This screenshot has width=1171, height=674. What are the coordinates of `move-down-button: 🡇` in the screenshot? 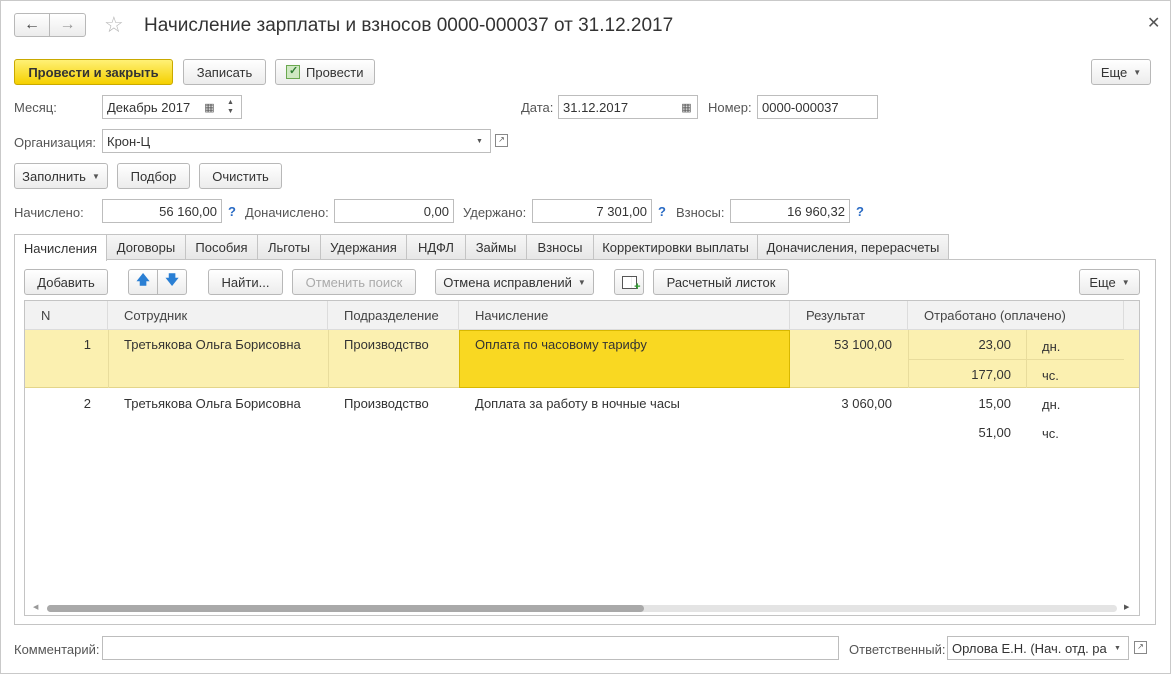 It's located at (172, 282).